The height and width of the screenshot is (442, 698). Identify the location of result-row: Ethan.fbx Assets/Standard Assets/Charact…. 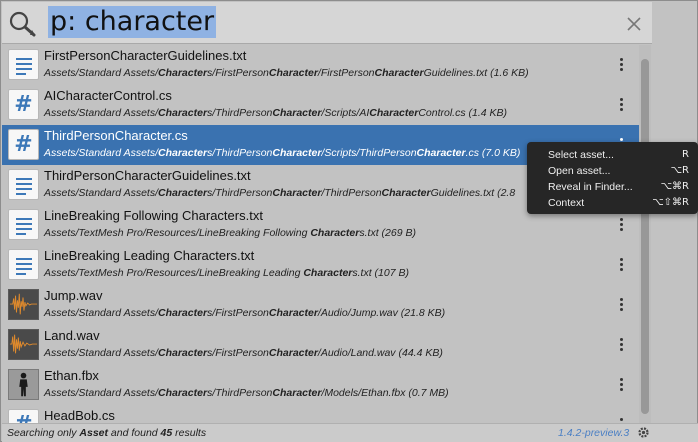
(320, 385).